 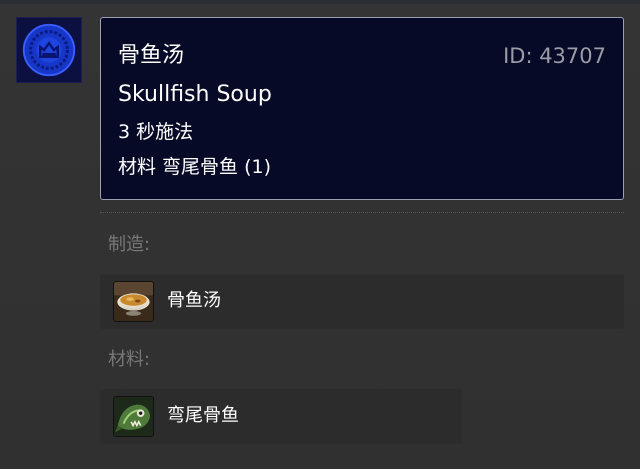 I want to click on top-border-strip, so click(x=320, y=2).